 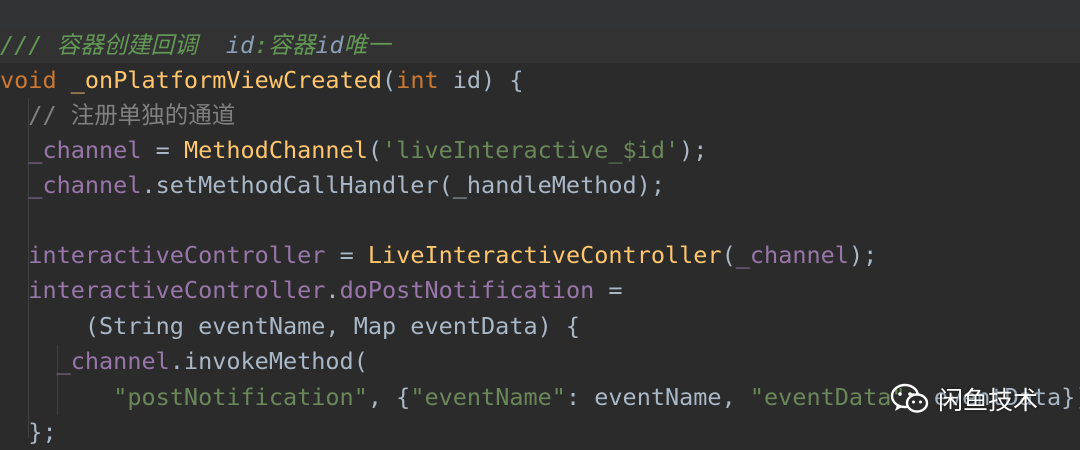 What do you see at coordinates (118, 115) in the screenshot?
I see `code-token: // 注册单独的通道` at bounding box center [118, 115].